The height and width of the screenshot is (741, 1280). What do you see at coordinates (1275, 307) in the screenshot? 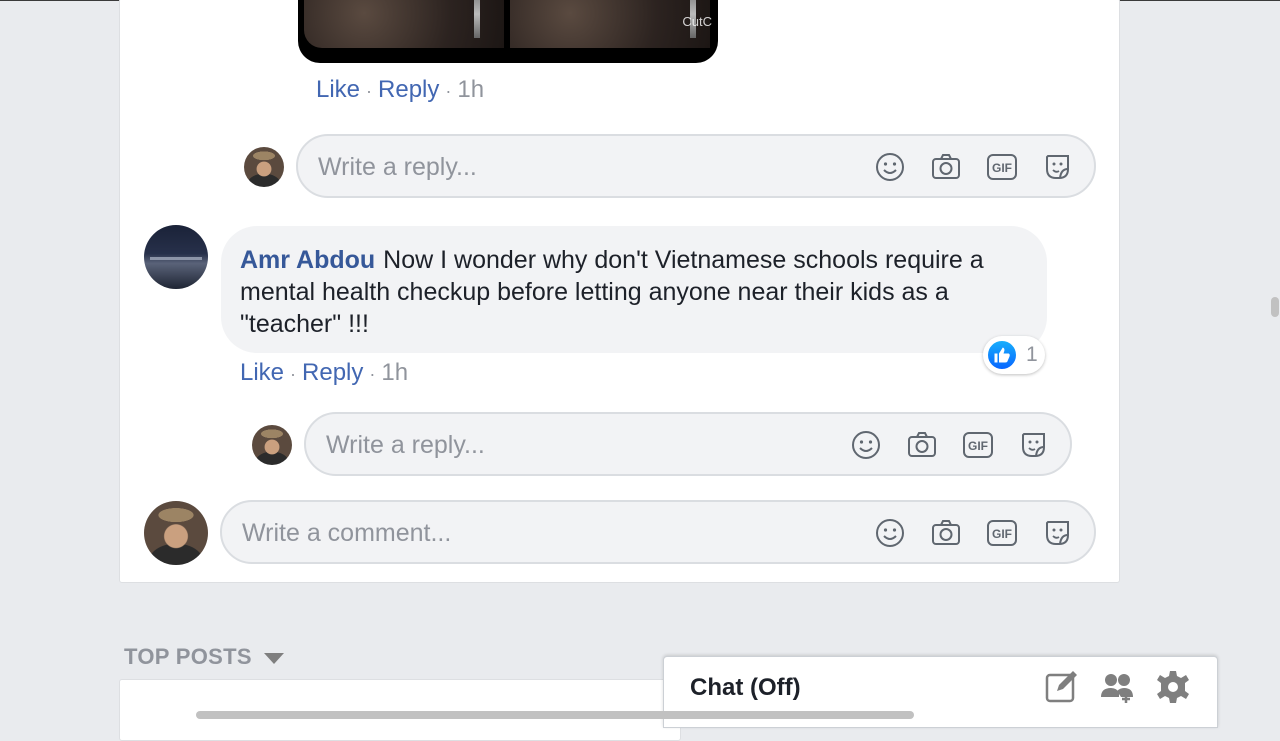
I see `vertical-scrollbar-thumb` at bounding box center [1275, 307].